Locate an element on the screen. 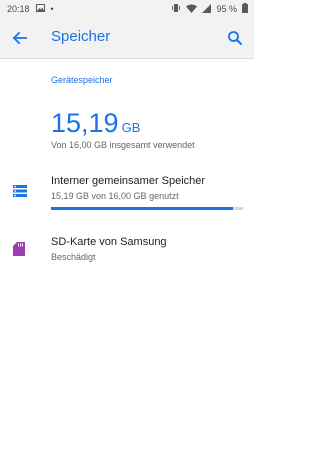 The height and width of the screenshot is (450, 320). signal-icon is located at coordinates (207, 9).